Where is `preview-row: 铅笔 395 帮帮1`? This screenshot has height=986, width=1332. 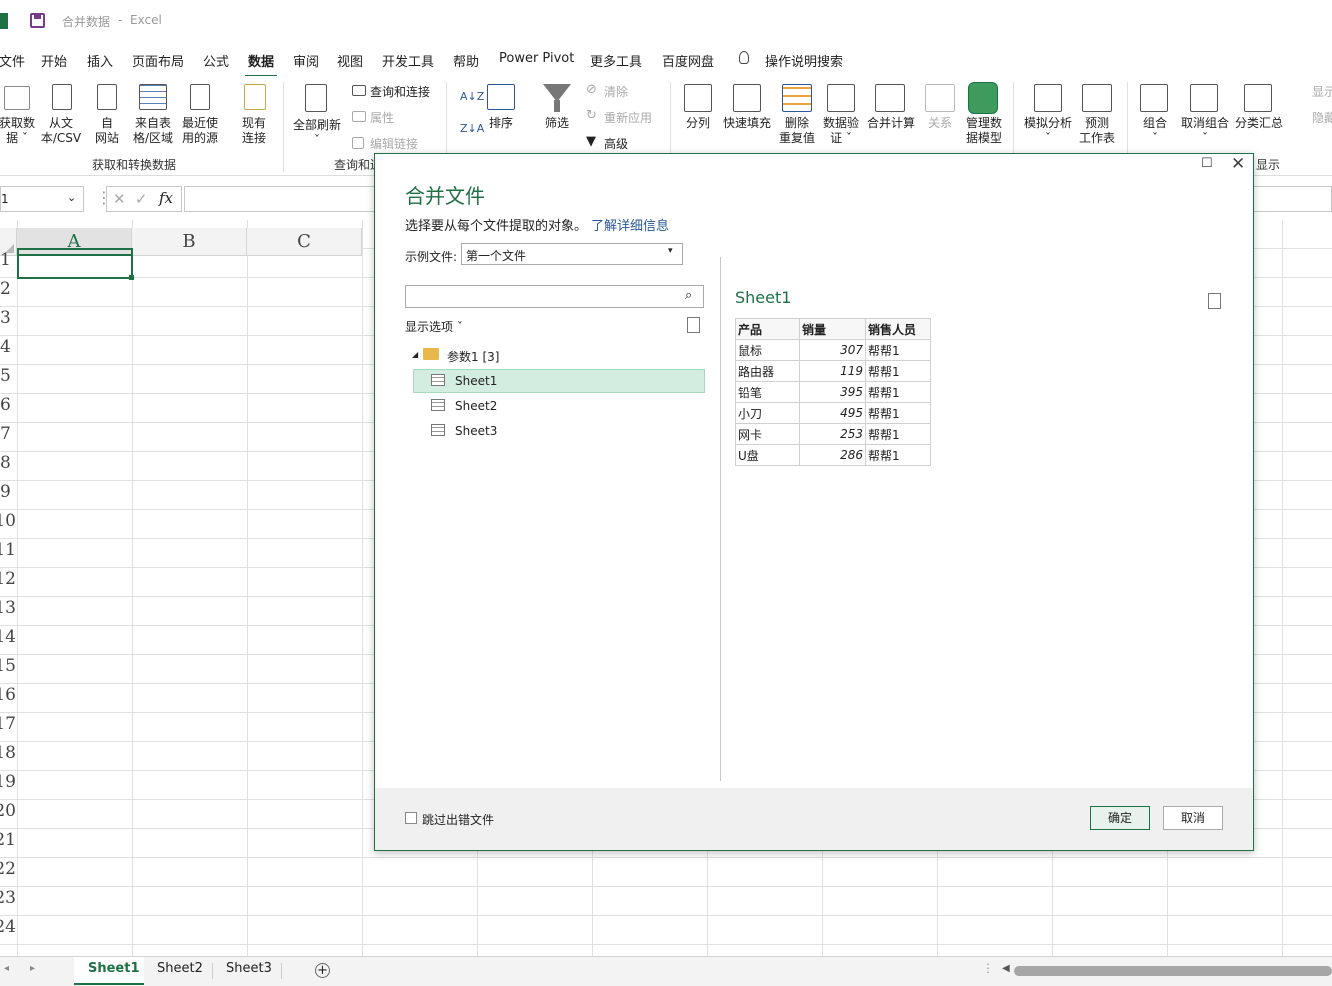
preview-row: 铅笔 395 帮帮1 is located at coordinates (833, 392).